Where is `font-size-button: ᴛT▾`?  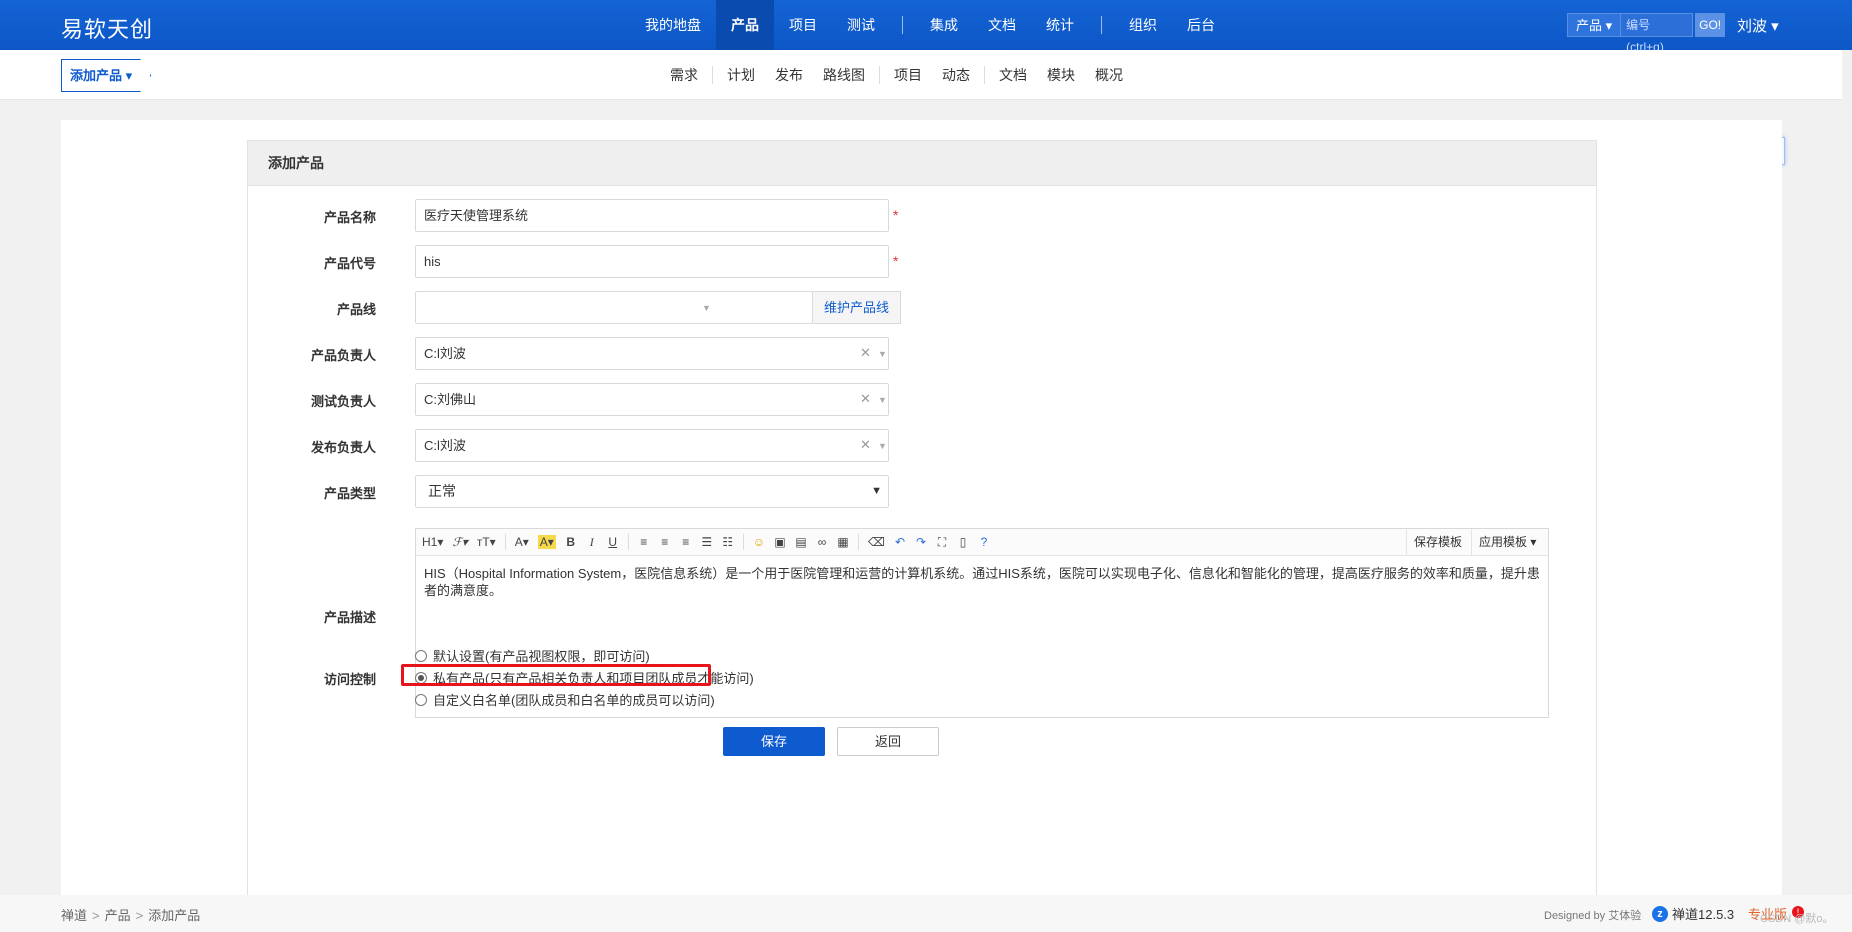 font-size-button: ᴛT▾ is located at coordinates (486, 542).